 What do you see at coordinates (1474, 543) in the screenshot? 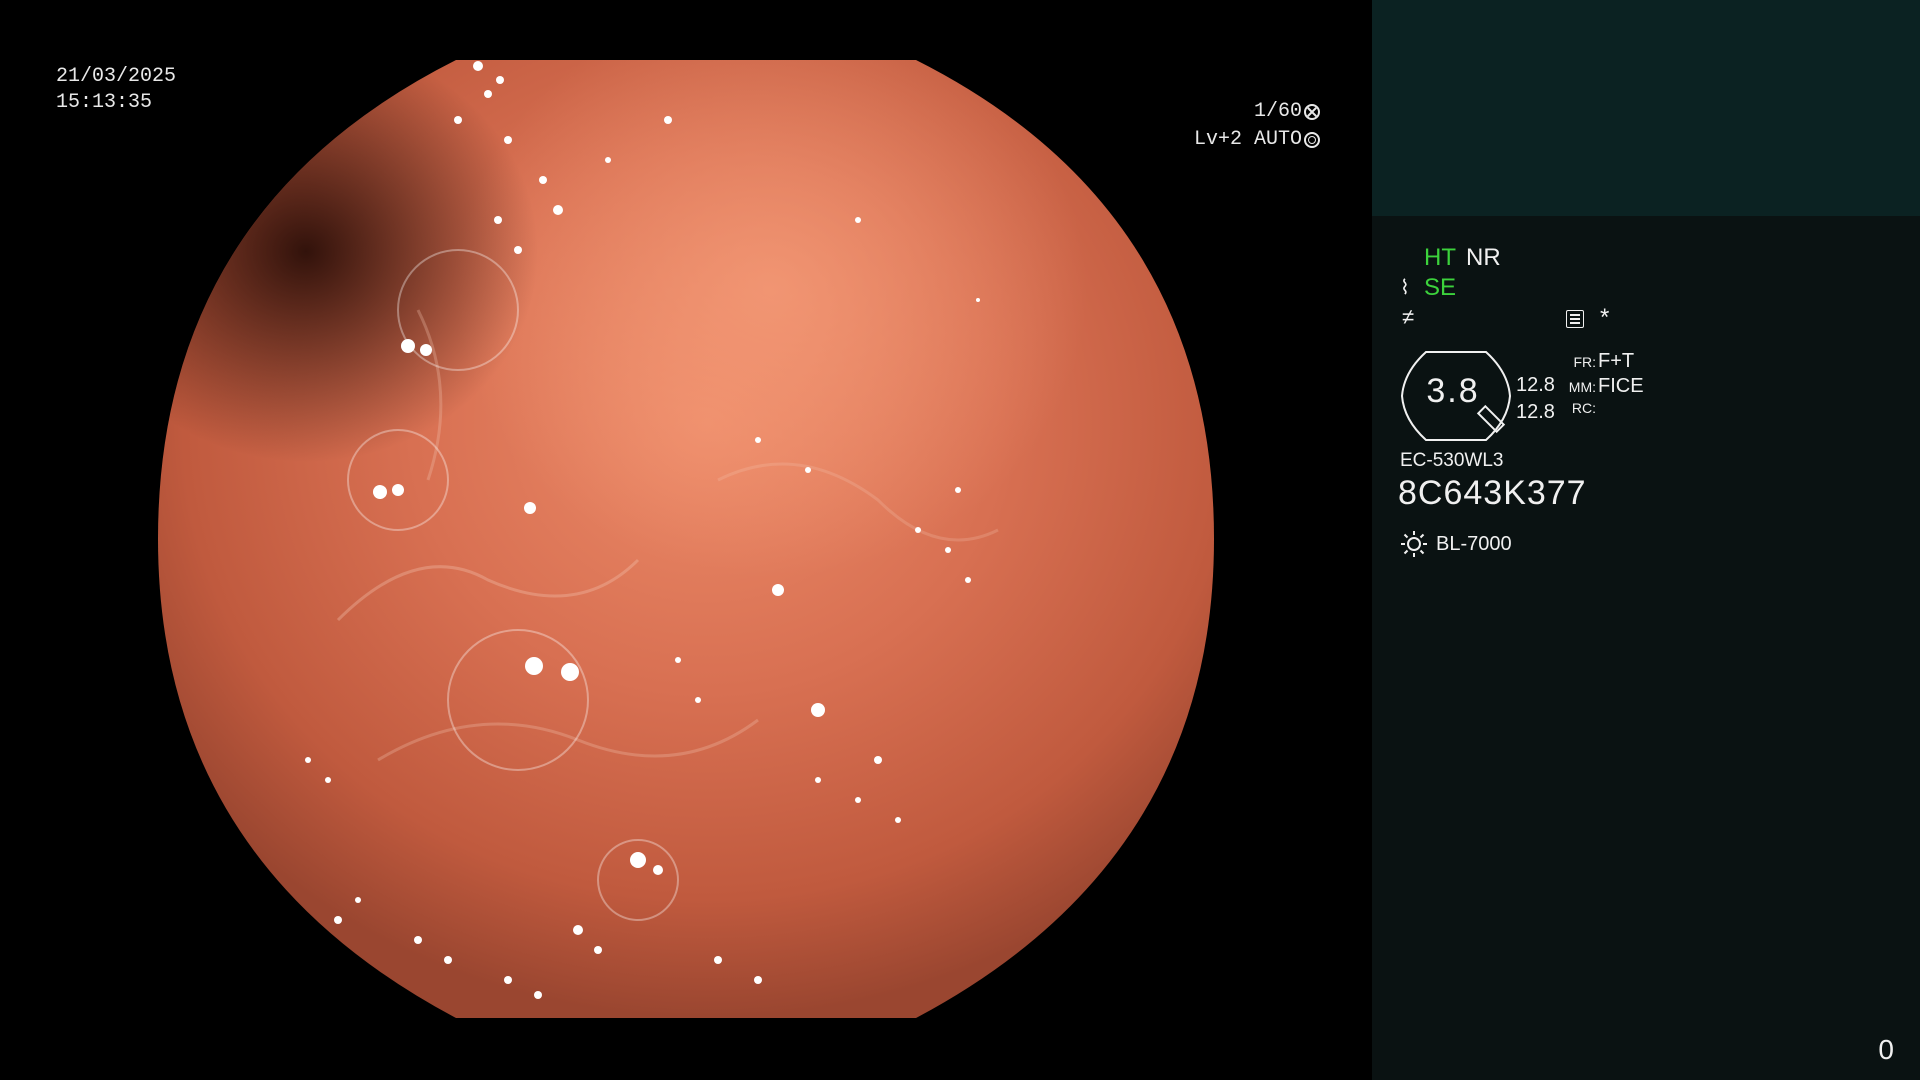
I see `light-source-label: BL-7000` at bounding box center [1474, 543].